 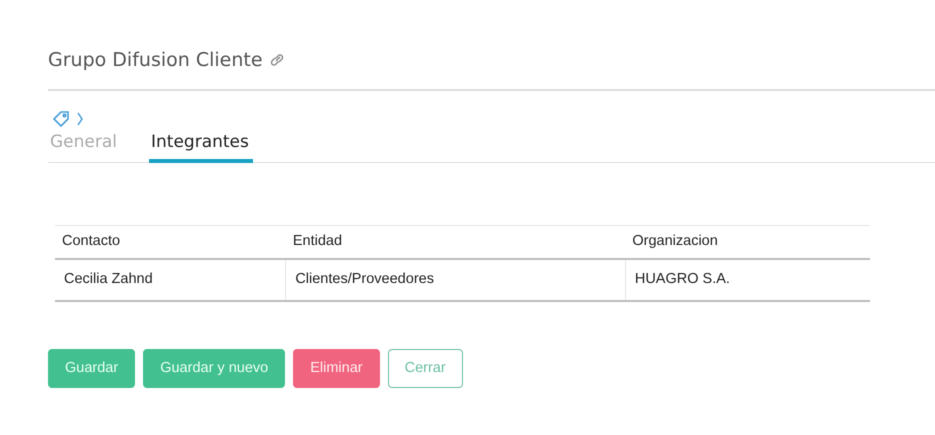 I want to click on save-button: Guardar y nuevo, so click(x=214, y=368).